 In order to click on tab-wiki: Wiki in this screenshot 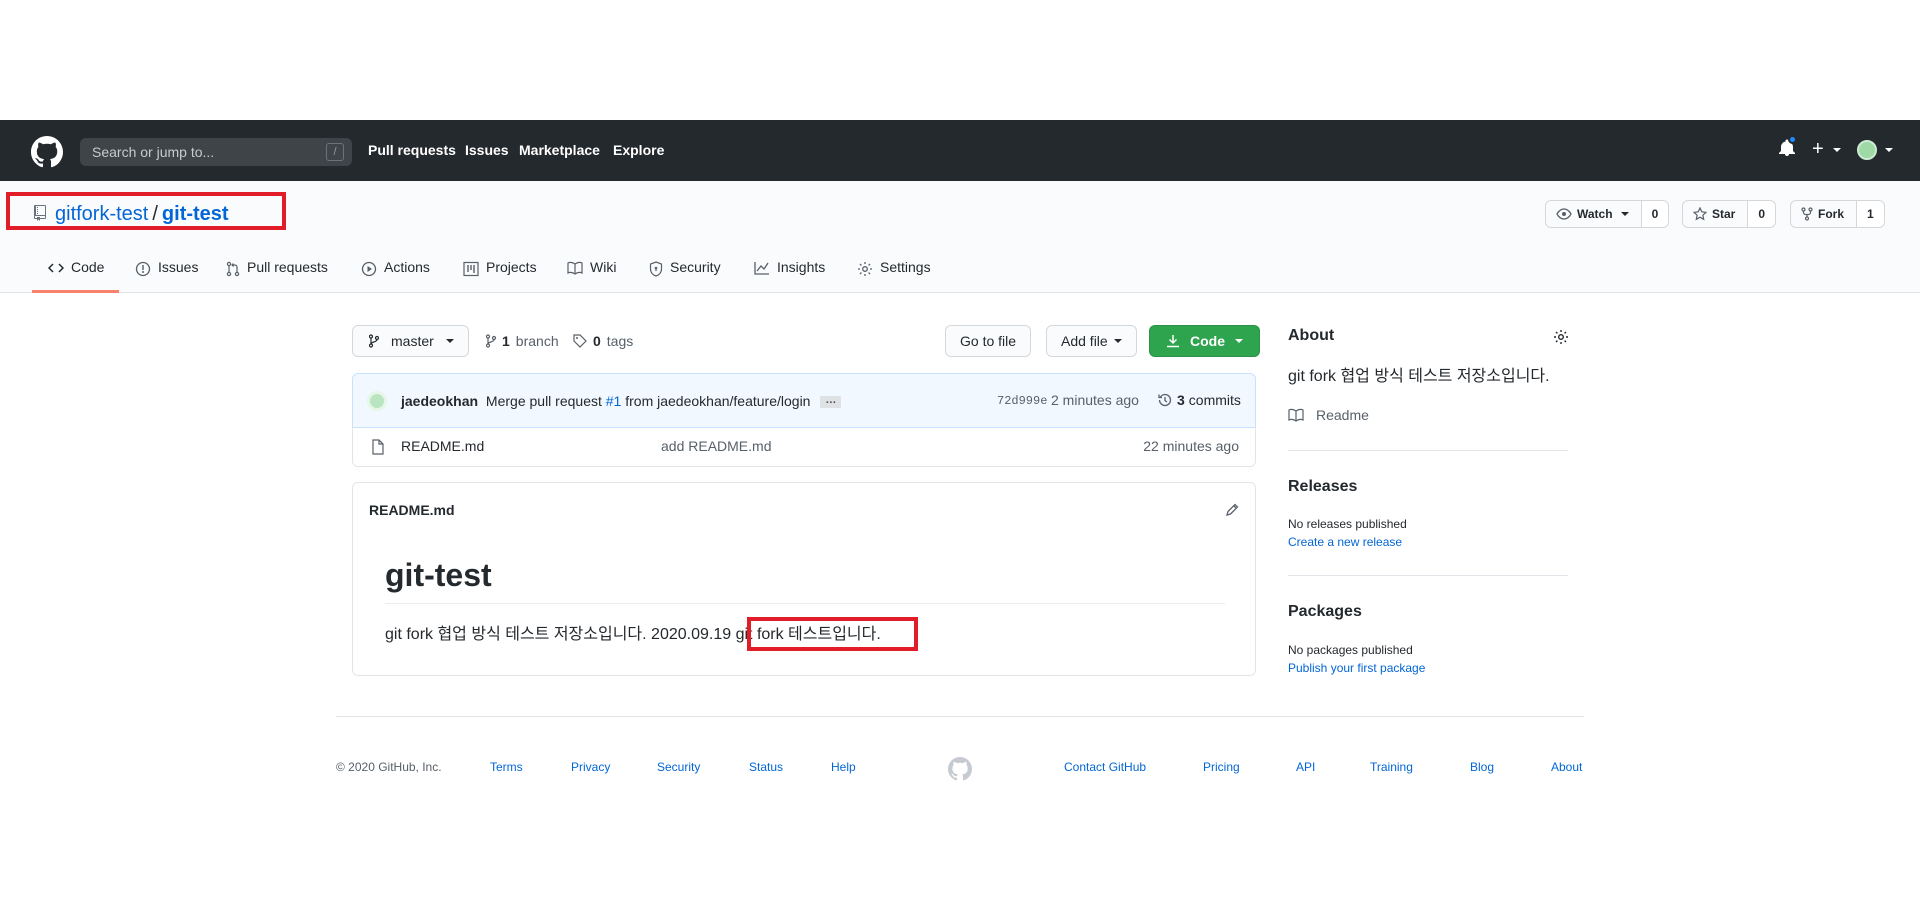, I will do `click(591, 276)`.